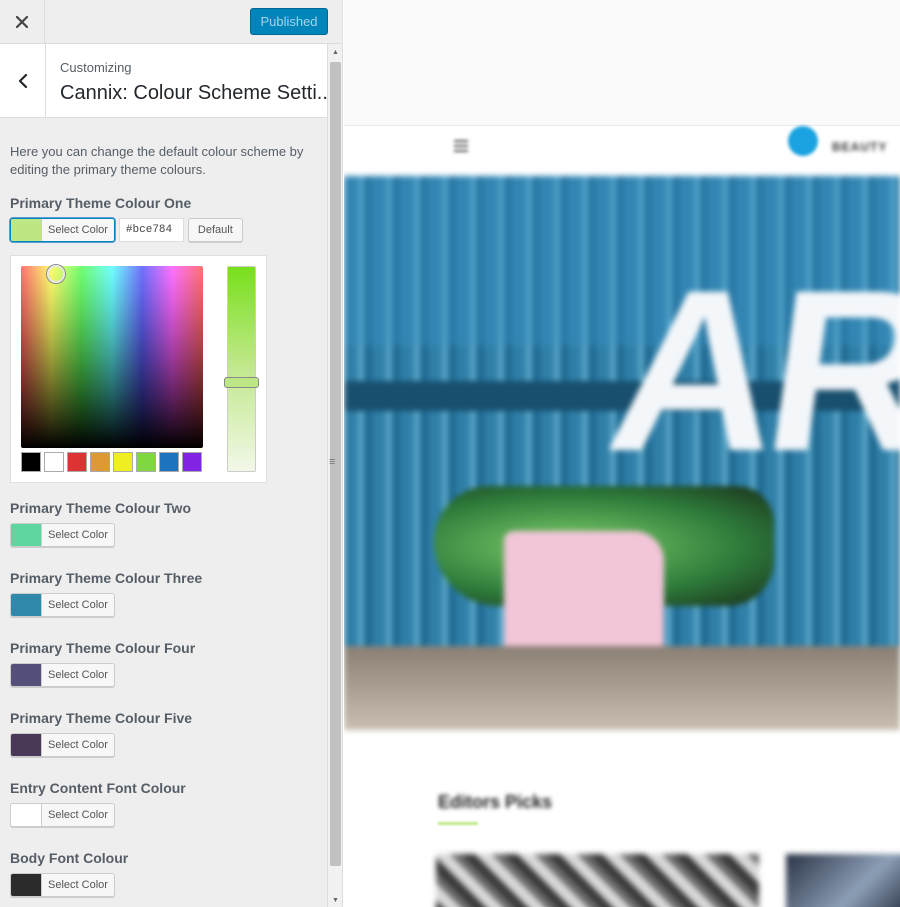 The image size is (900, 907). I want to click on control-entry-content-font-colour: Entry Content Font Colour Select Color, so click(98, 803).